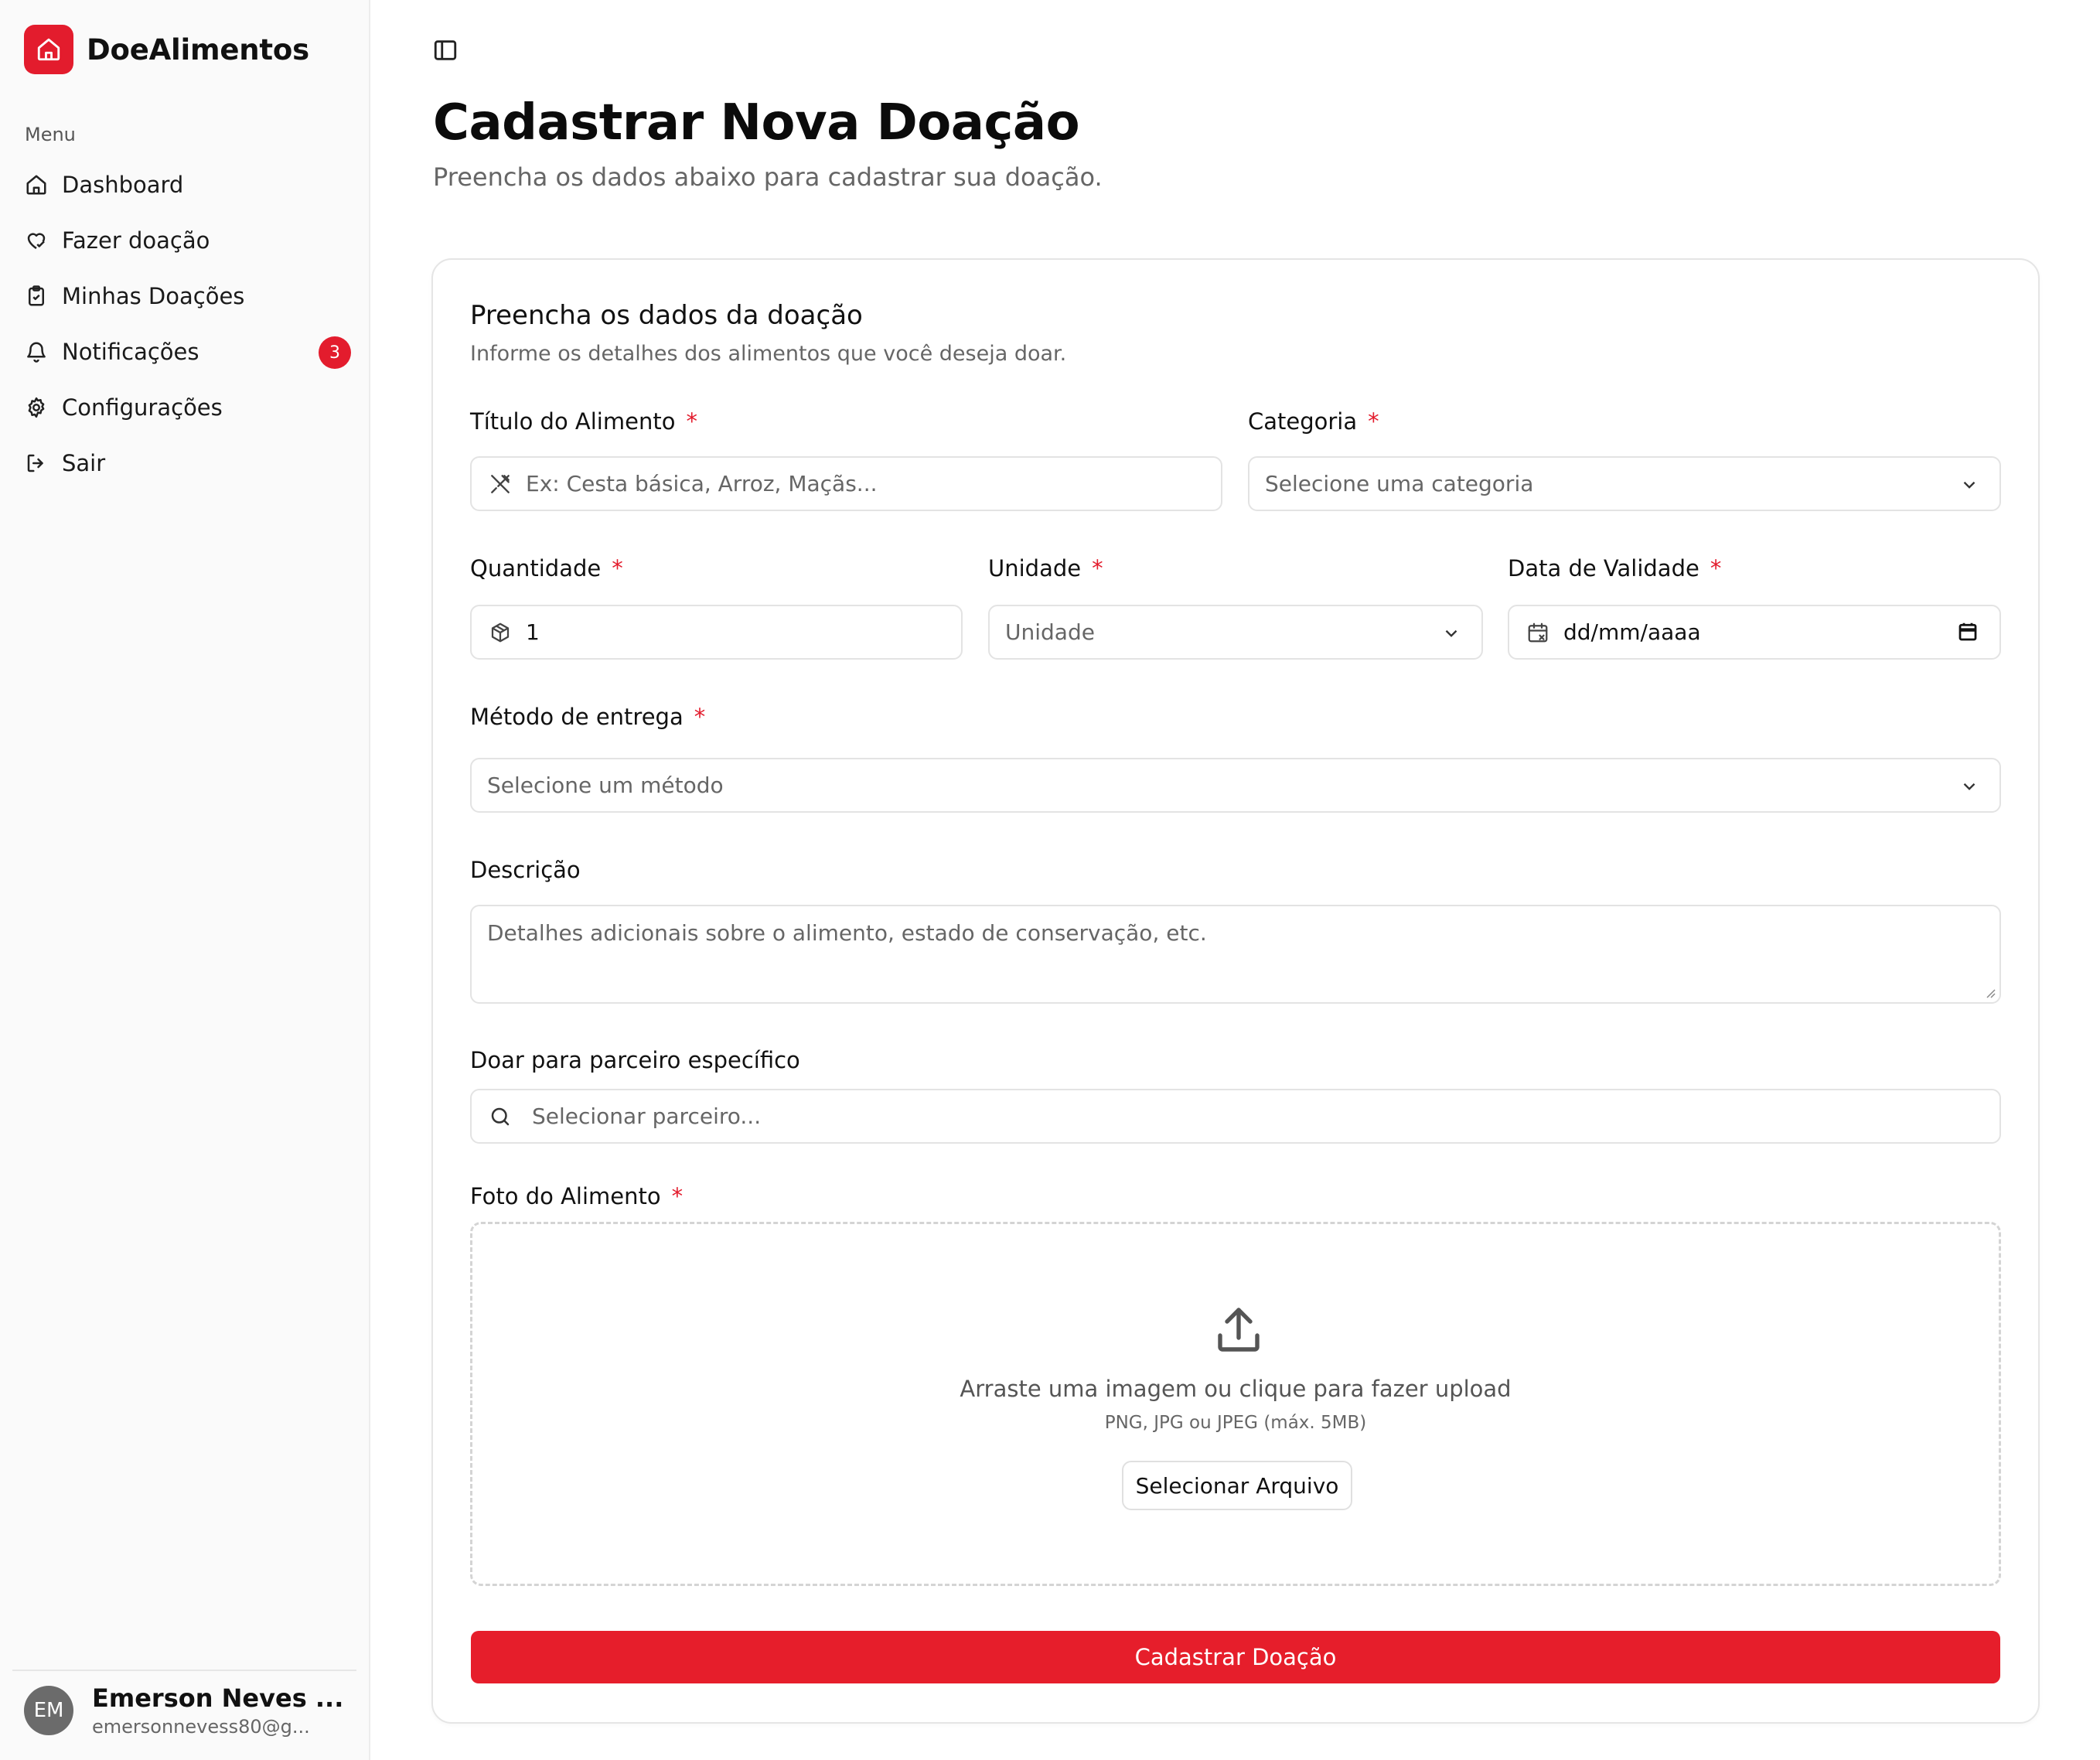 This screenshot has height=1760, width=2100. I want to click on heart-hand-icon, so click(36, 240).